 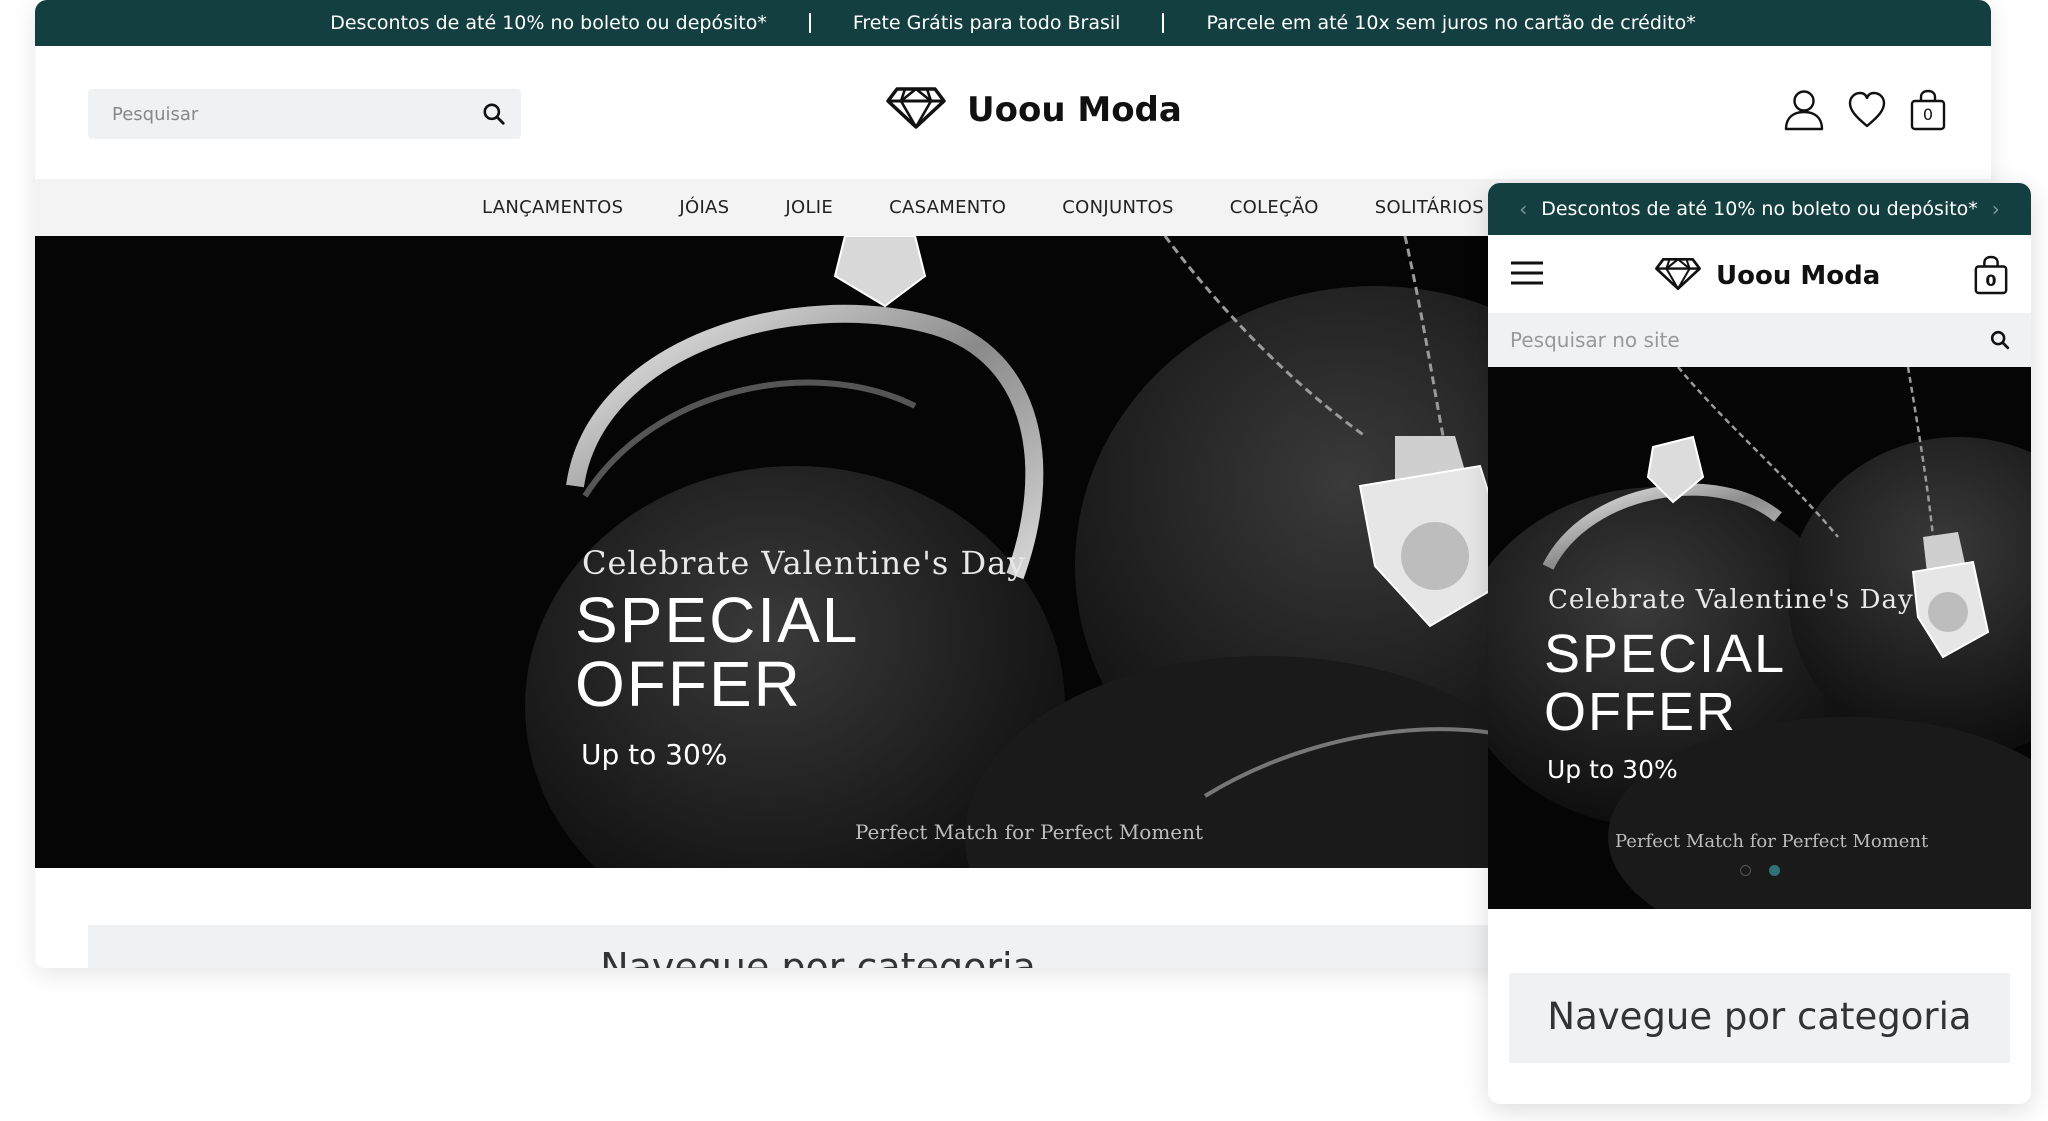 I want to click on nav-item-jolie: JOLIE, so click(x=809, y=207).